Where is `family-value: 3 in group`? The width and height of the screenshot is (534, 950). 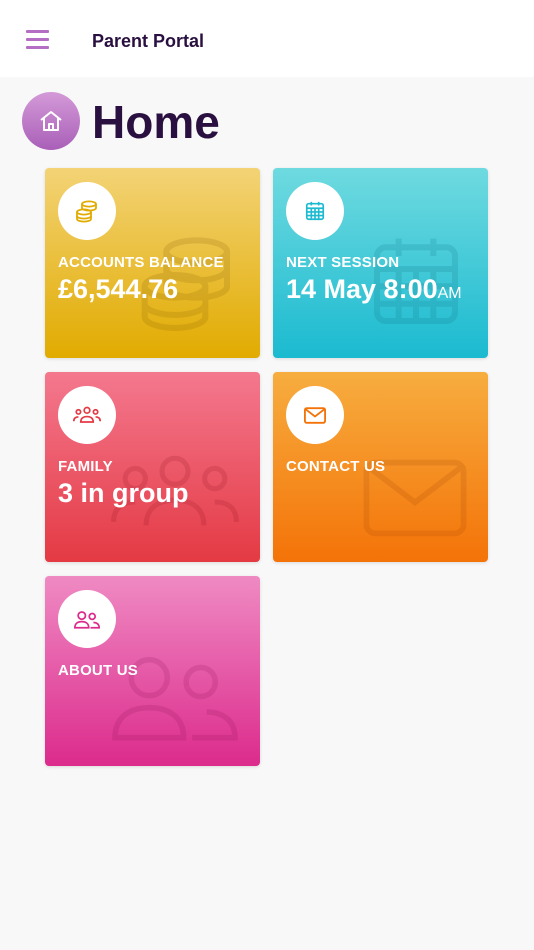
family-value: 3 in group is located at coordinates (123, 493).